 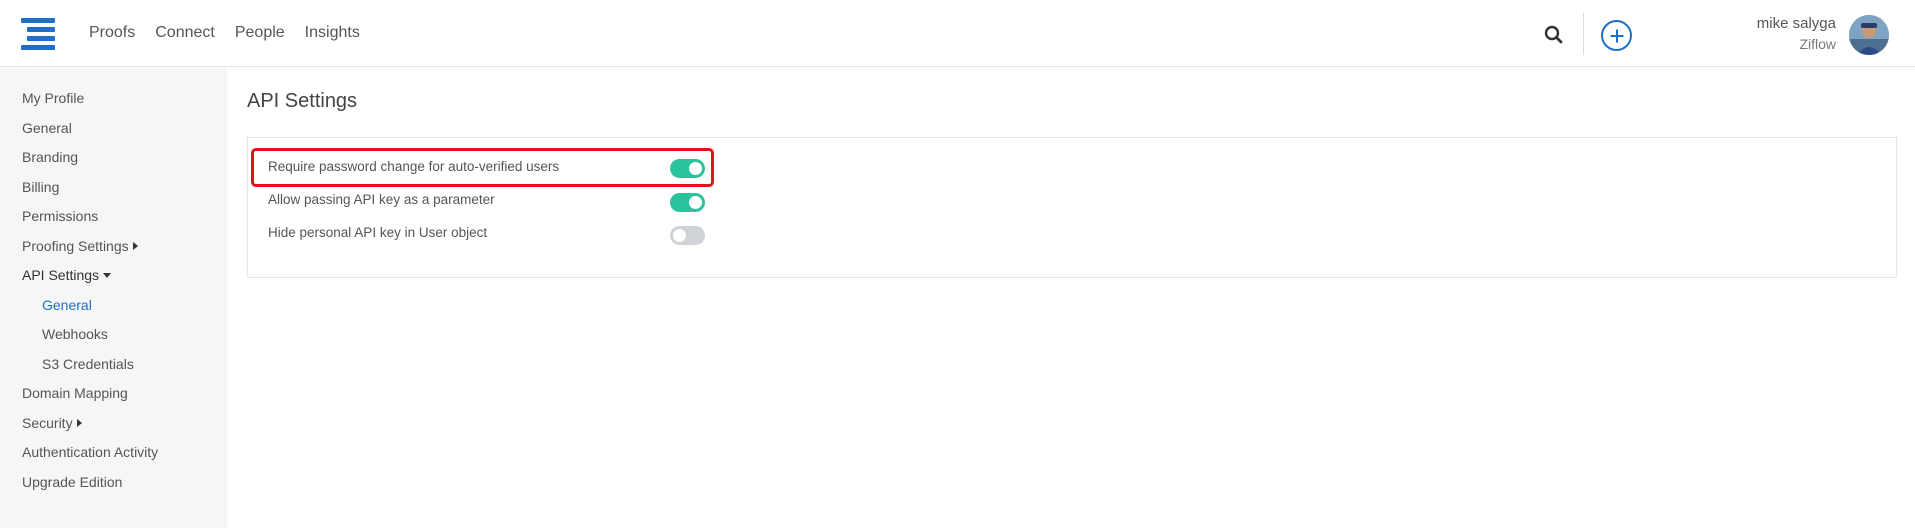 What do you see at coordinates (47, 423) in the screenshot?
I see `sidebar-item-label: Security` at bounding box center [47, 423].